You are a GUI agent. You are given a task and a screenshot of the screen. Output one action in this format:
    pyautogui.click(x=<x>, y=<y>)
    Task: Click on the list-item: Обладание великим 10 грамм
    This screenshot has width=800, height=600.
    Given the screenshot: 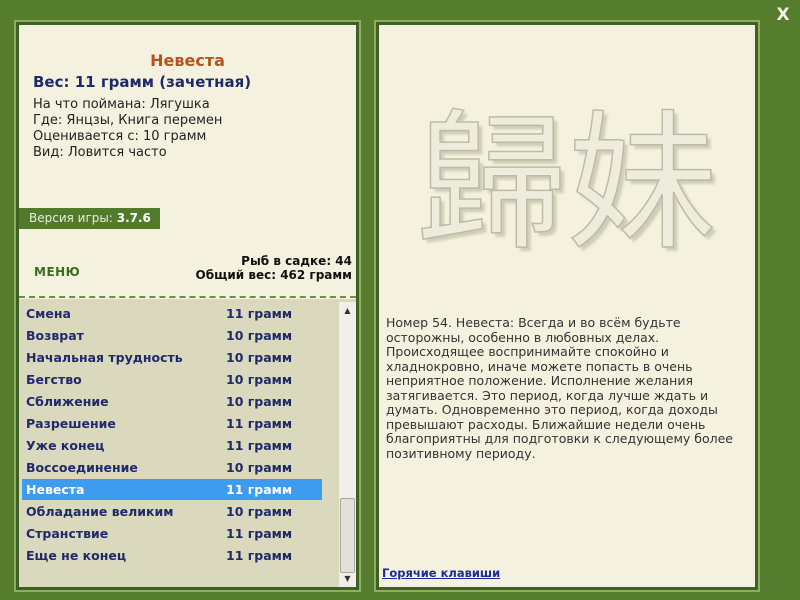 What is the action you would take?
    pyautogui.click(x=172, y=511)
    